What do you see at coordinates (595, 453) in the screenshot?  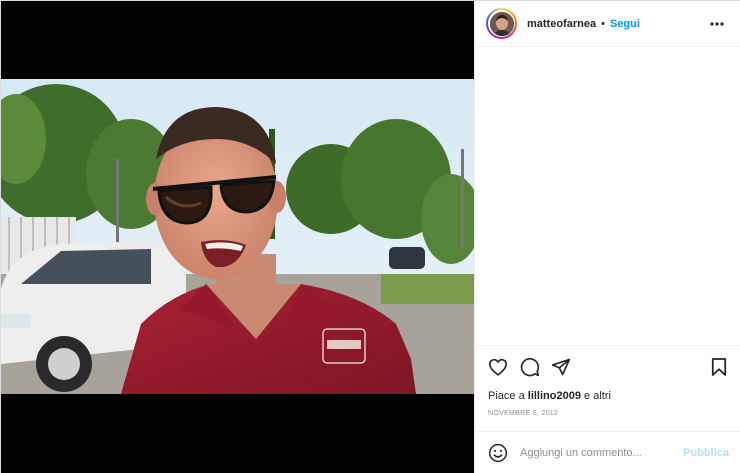 I see `comment-input` at bounding box center [595, 453].